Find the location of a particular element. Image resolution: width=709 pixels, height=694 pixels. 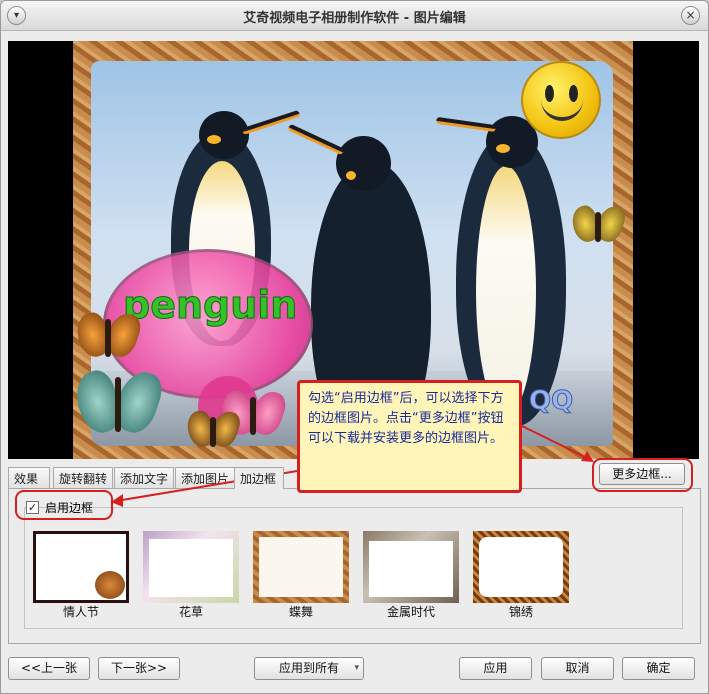

tab-effects: 效果 is located at coordinates (29, 477).